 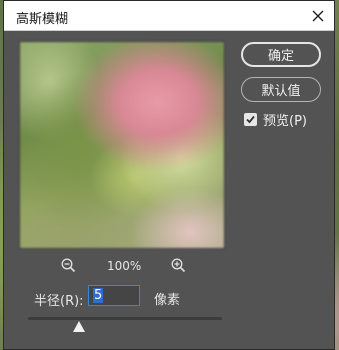 What do you see at coordinates (167, 300) in the screenshot?
I see `radius-unit-label: 像素` at bounding box center [167, 300].